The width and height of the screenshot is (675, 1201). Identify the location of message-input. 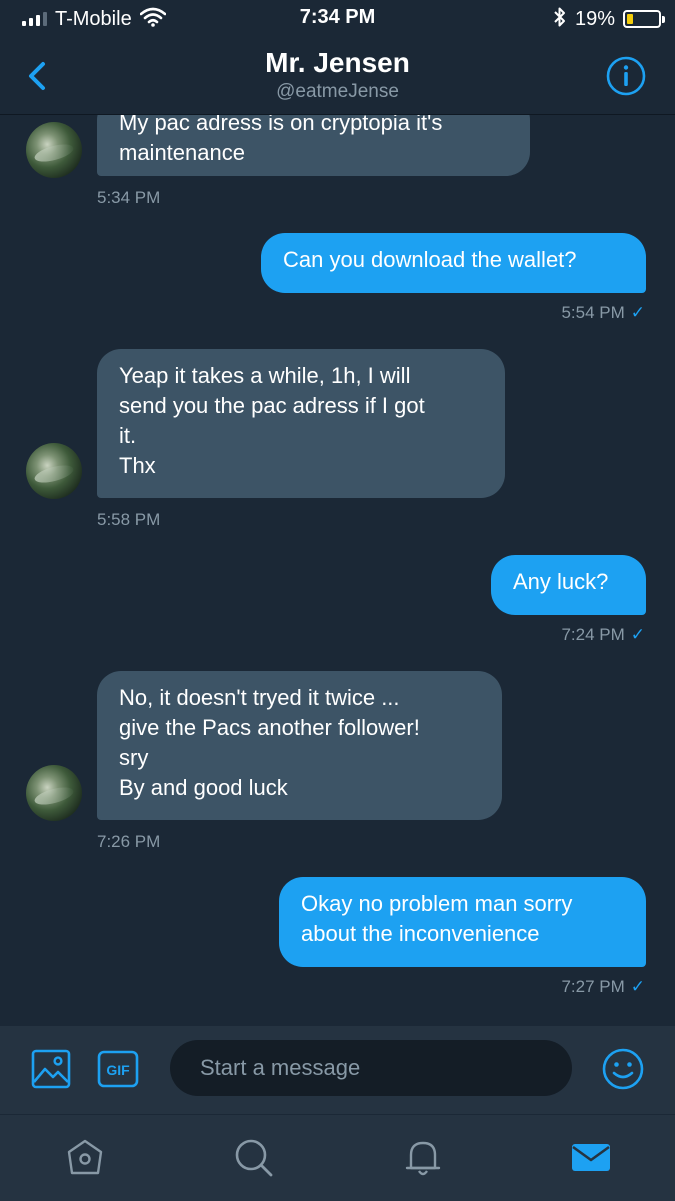
(371, 1068).